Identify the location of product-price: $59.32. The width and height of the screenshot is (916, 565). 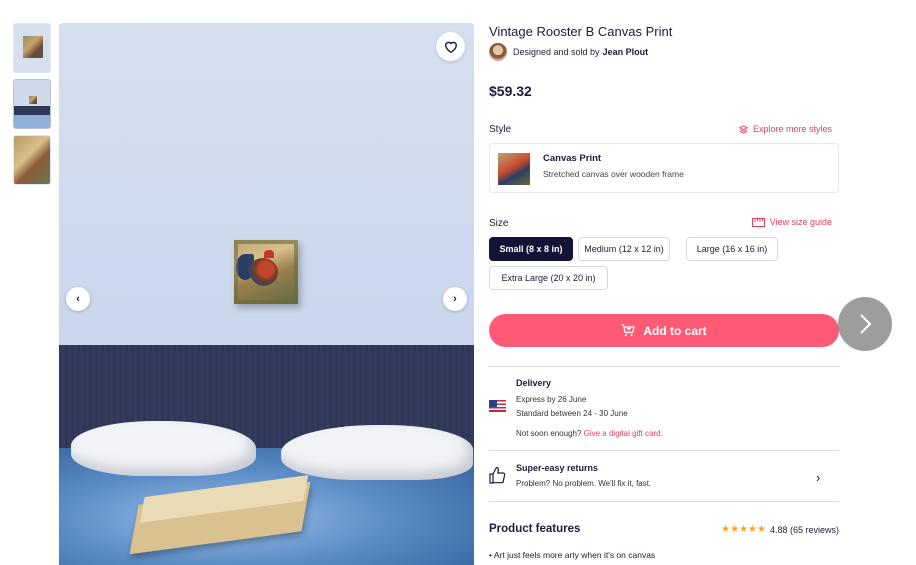
(510, 91).